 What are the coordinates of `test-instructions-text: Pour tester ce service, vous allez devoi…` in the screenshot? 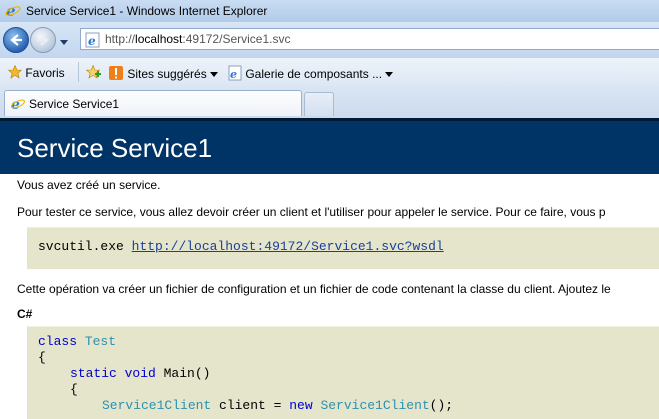 It's located at (311, 212).